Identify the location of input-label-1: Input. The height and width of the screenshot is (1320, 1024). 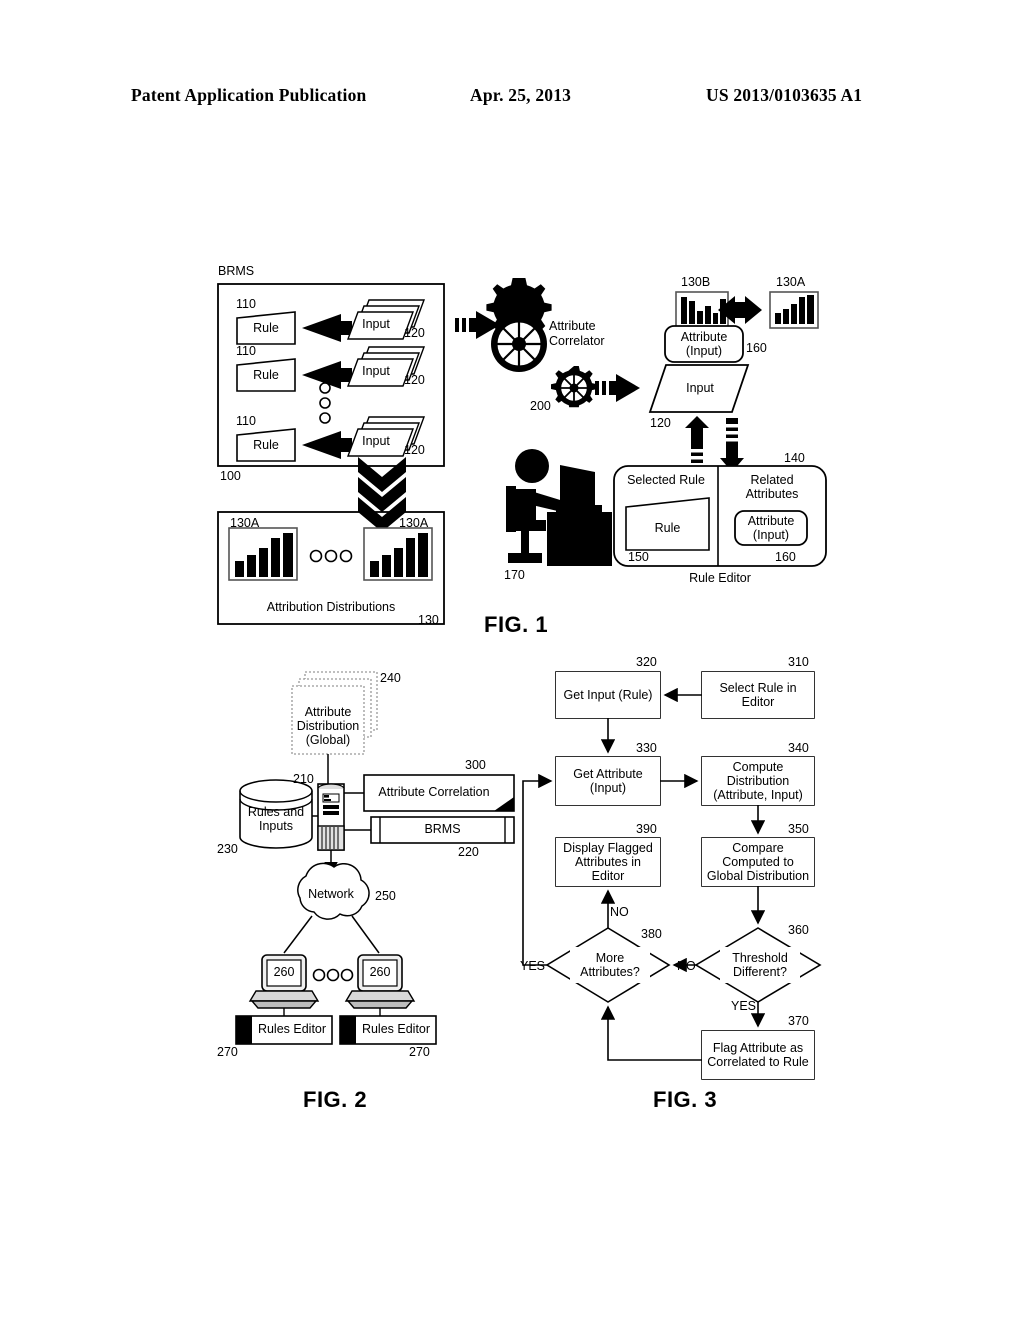
(376, 324).